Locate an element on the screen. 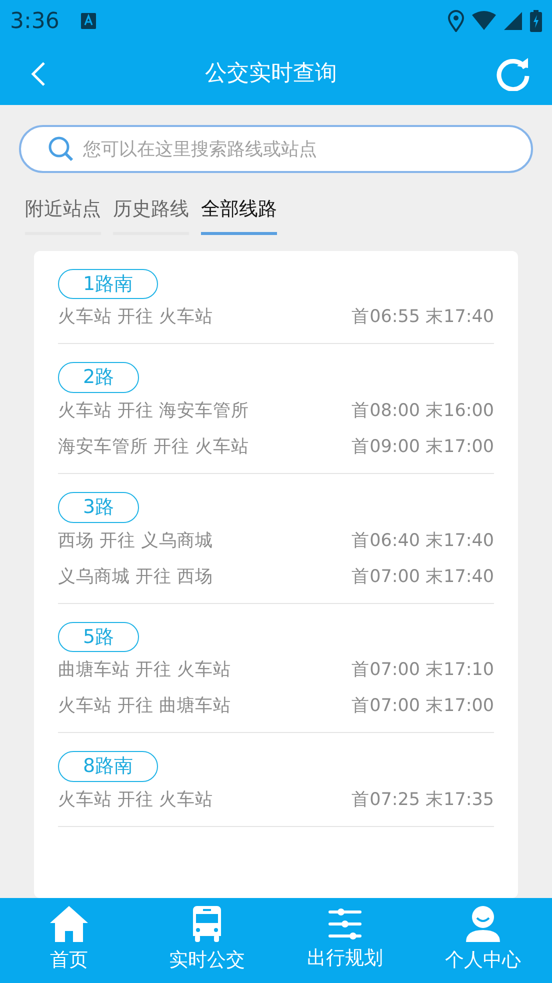 This screenshot has width=552, height=983. tab: 全部线路 is located at coordinates (239, 213).